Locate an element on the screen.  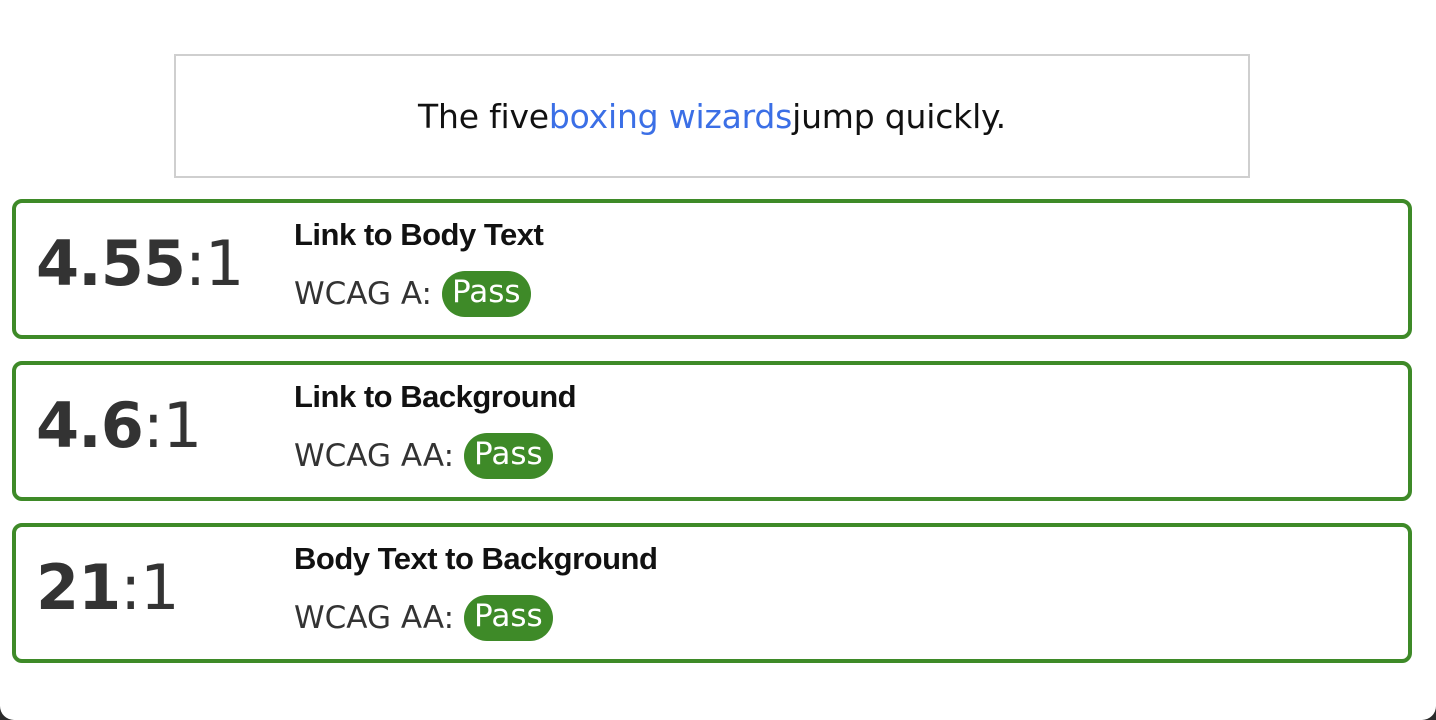
ratio-value: 4.55 is located at coordinates (111, 263).